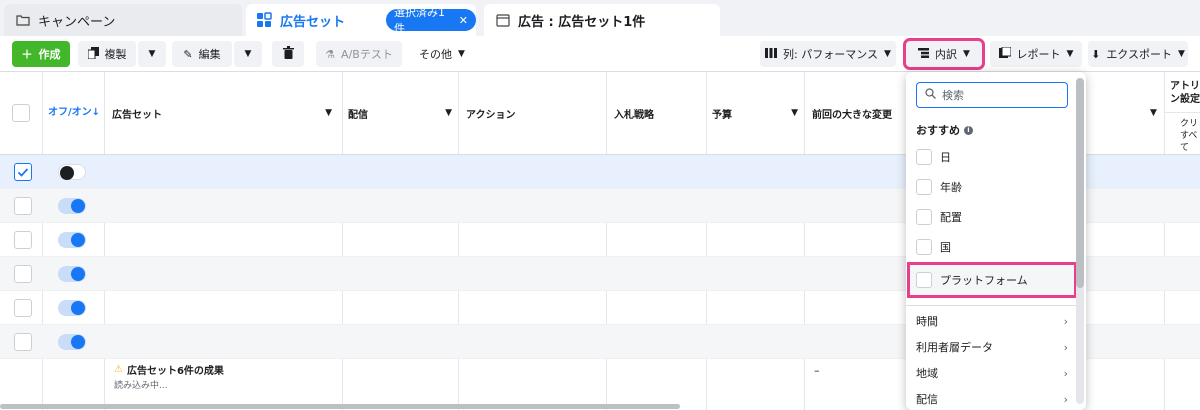  What do you see at coordinates (927, 399) in the screenshot?
I see `submenu-label: 配信` at bounding box center [927, 399].